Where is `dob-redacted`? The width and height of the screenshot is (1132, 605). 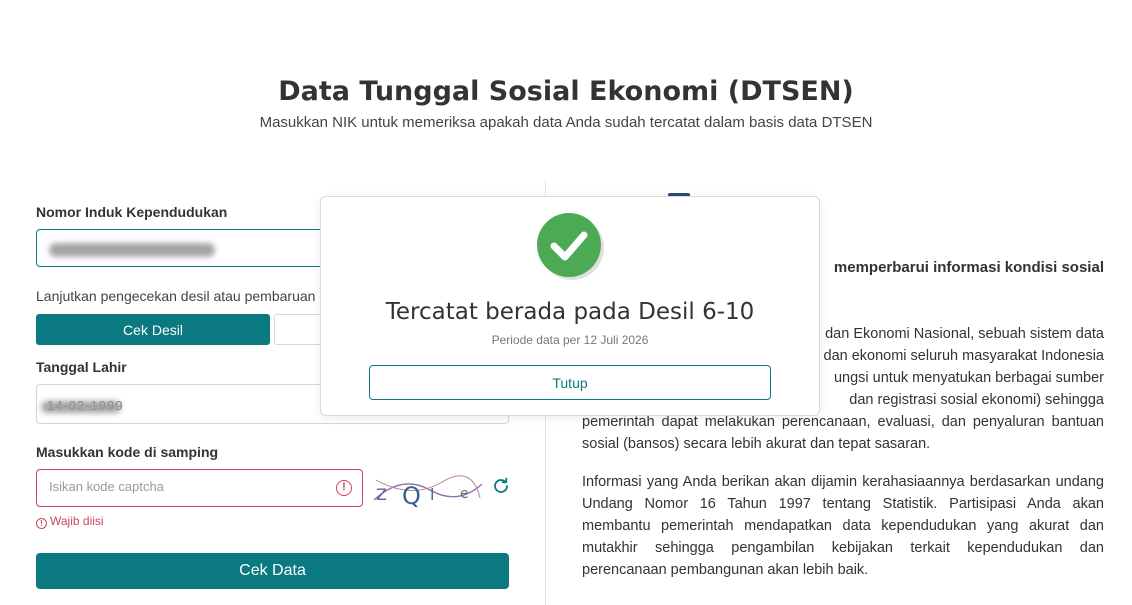
dob-redacted is located at coordinates (81, 407).